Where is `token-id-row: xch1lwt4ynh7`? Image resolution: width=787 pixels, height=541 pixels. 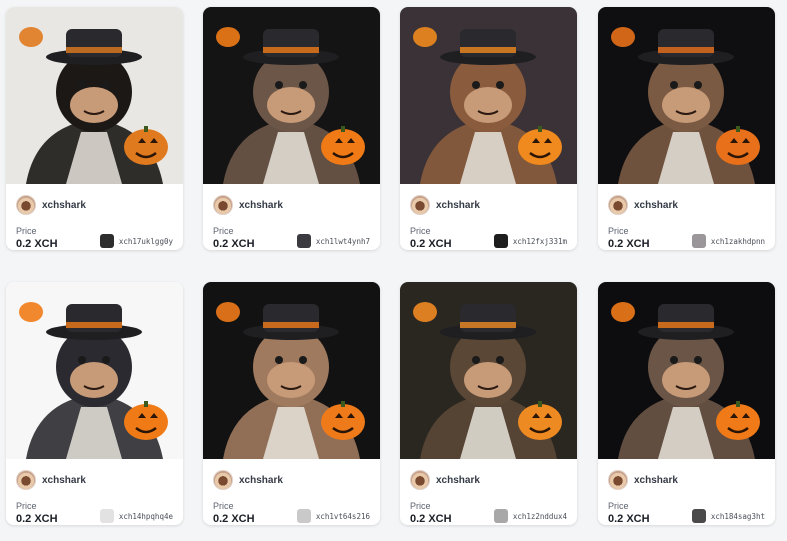 token-id-row: xch1lwt4ynh7 is located at coordinates (333, 241).